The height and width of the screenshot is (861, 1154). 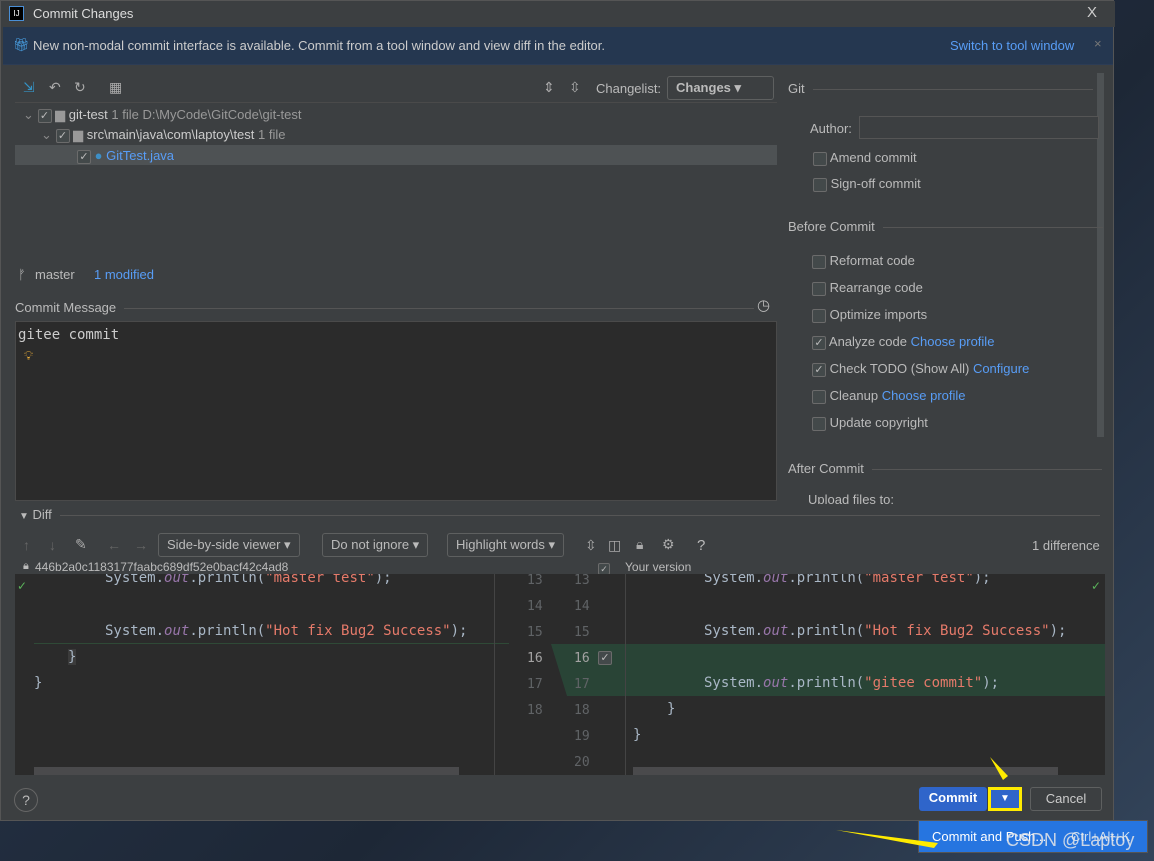 I want to click on refresh-icon: ↻, so click(x=80, y=87).